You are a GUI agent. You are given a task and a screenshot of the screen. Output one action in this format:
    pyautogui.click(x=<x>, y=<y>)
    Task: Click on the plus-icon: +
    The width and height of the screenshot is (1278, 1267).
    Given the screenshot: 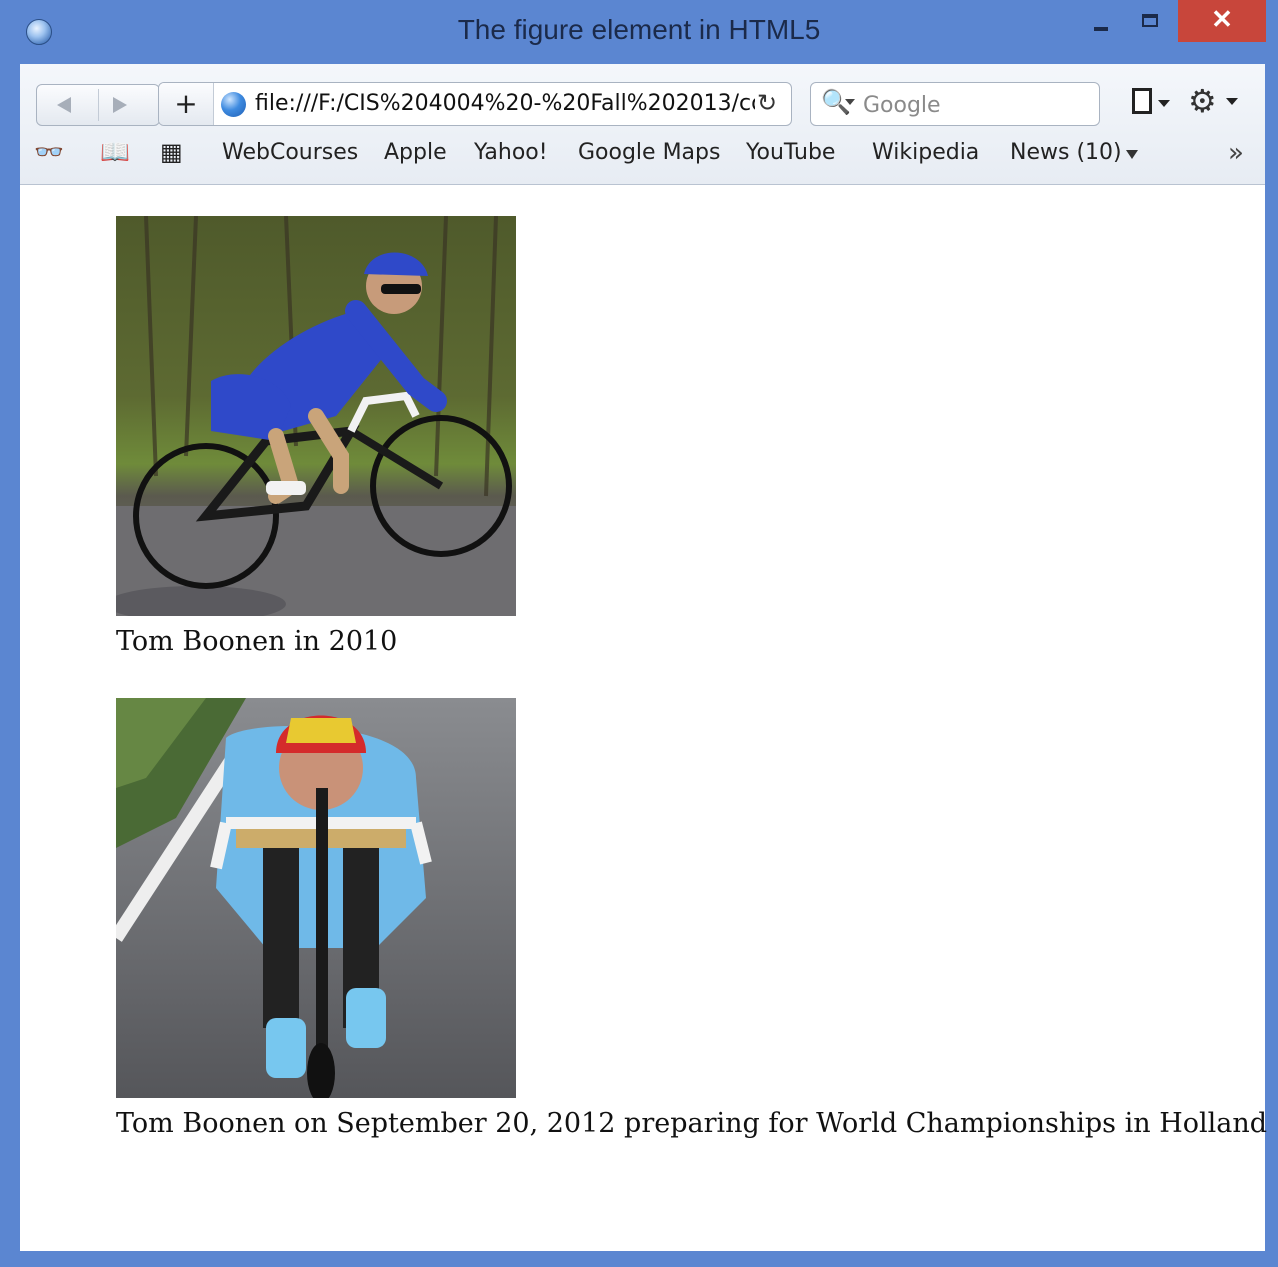 What is the action you would take?
    pyautogui.click(x=186, y=103)
    